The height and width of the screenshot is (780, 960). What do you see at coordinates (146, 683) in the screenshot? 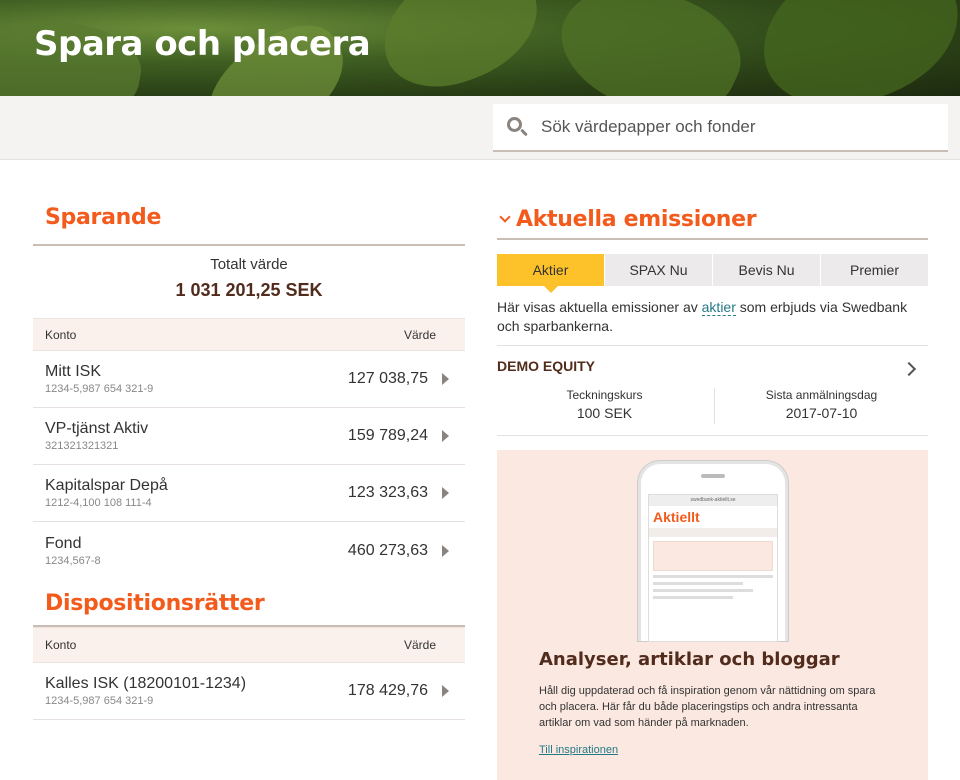
I see `account-name: Kalles ISK (18200101-1234)` at bounding box center [146, 683].